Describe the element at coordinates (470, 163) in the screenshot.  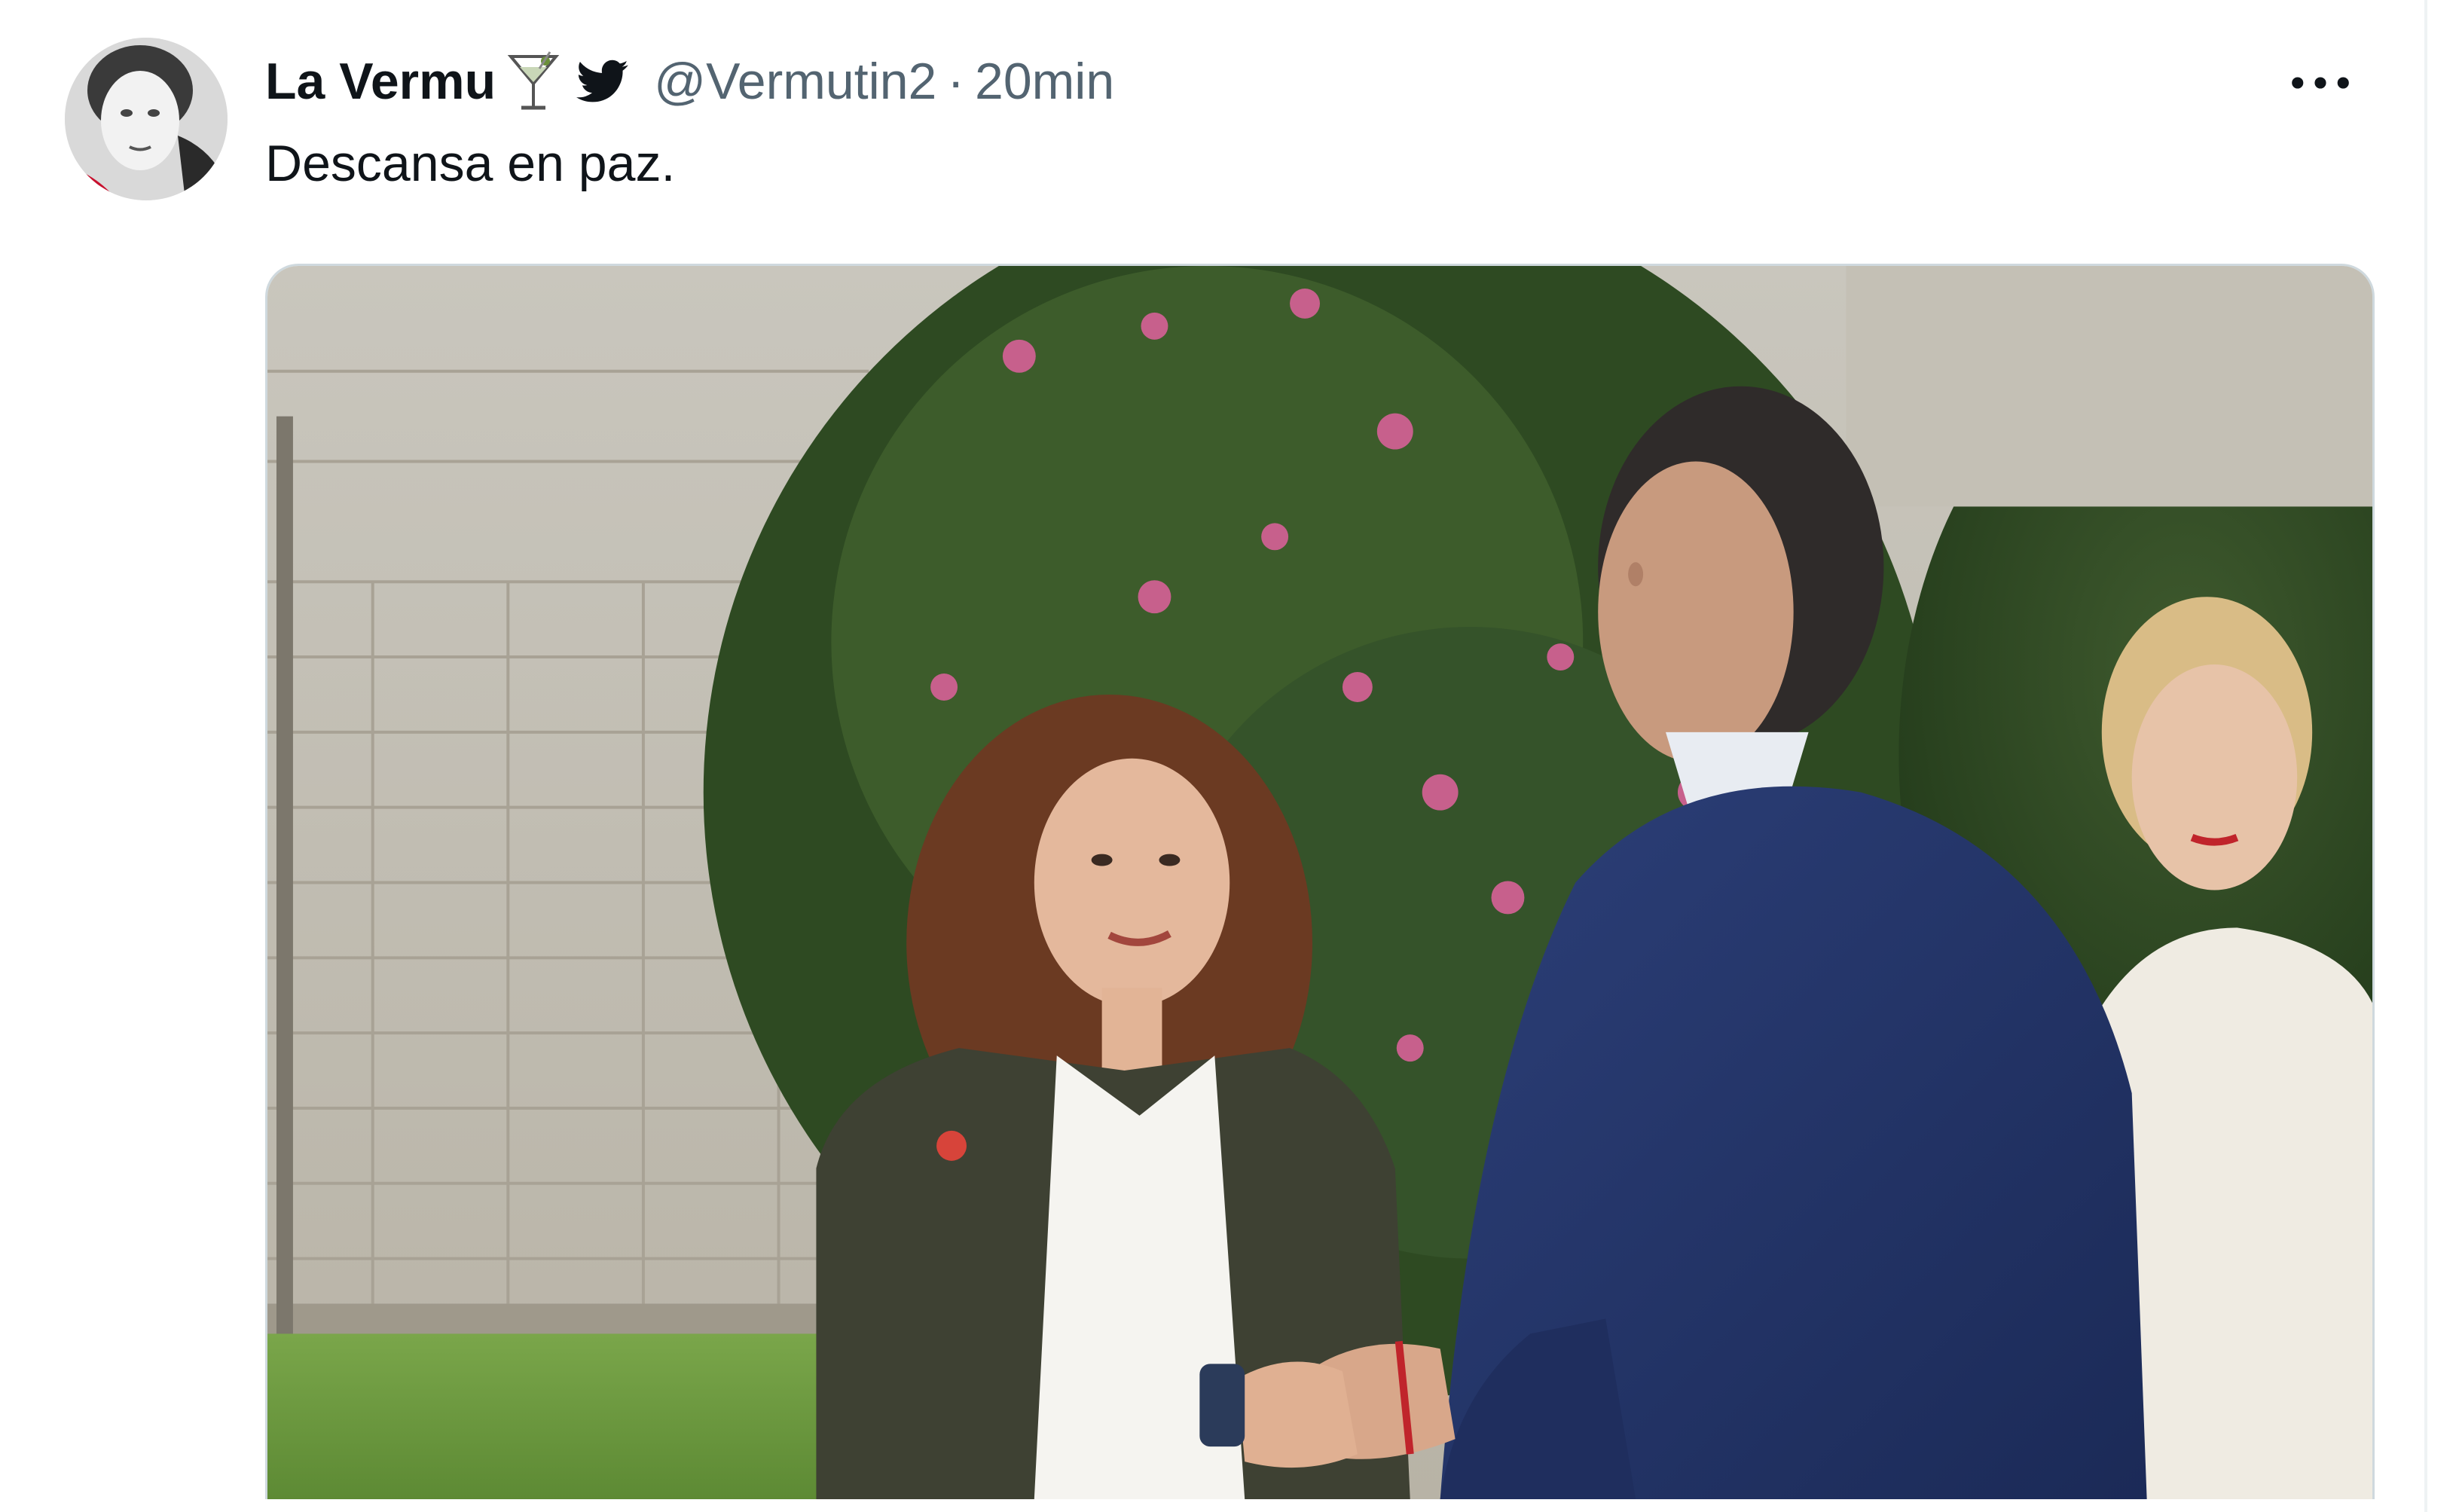
I see `tweet-text: Descansa en paz.` at that location.